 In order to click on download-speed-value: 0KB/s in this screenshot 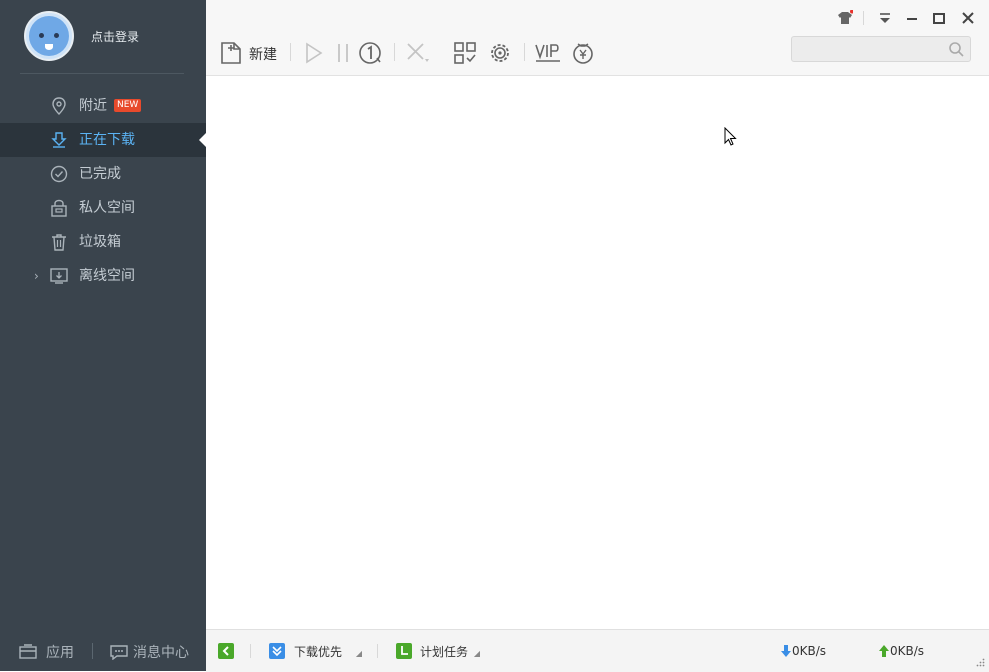, I will do `click(809, 651)`.